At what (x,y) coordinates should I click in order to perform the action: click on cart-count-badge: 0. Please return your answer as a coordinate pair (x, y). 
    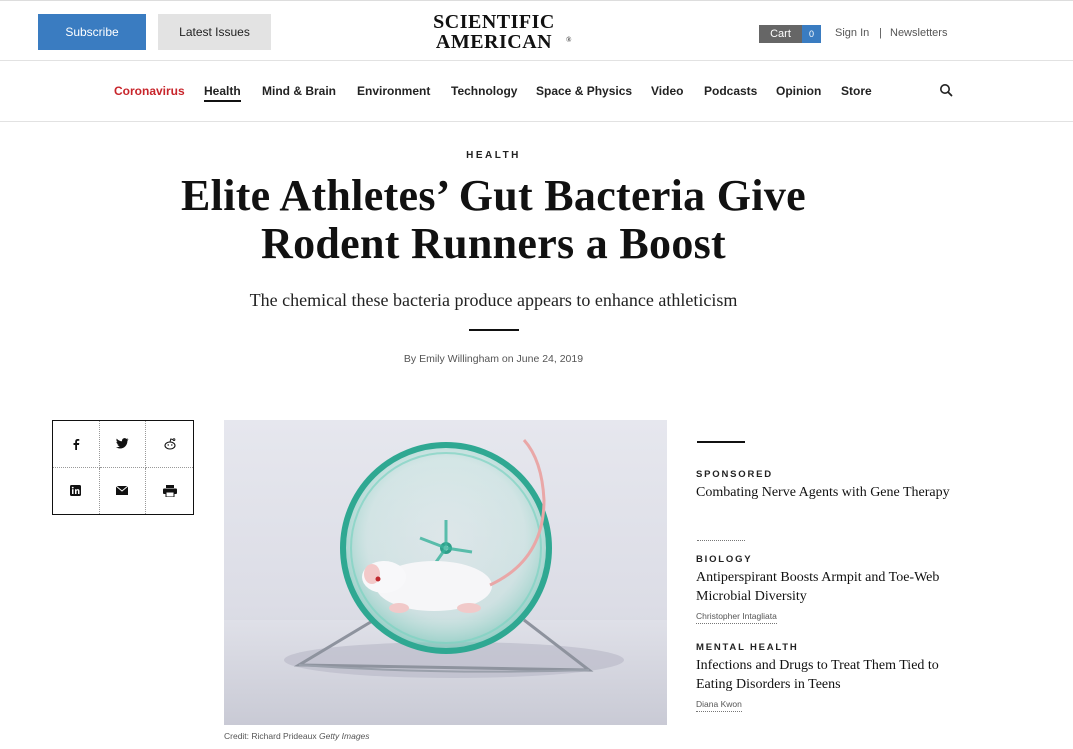
    Looking at the image, I should click on (811, 34).